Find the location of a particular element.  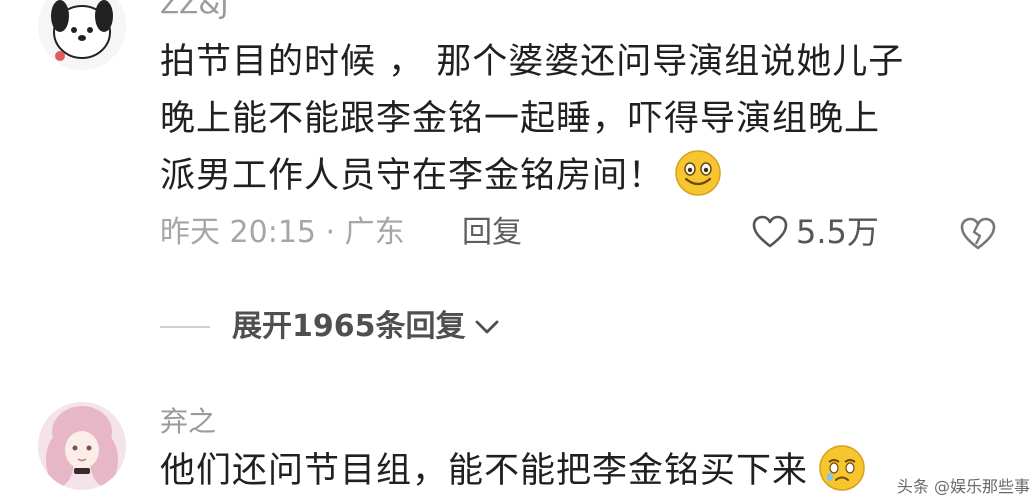

grin-emoji-icon is located at coordinates (698, 173).